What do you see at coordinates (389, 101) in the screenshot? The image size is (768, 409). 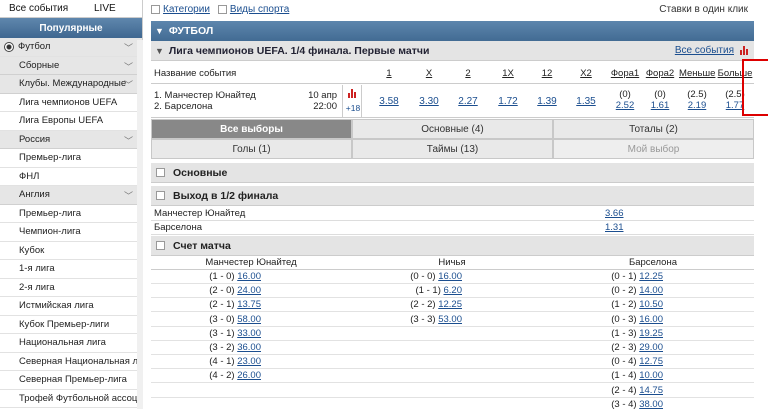 I see `odd-1: 3.58` at bounding box center [389, 101].